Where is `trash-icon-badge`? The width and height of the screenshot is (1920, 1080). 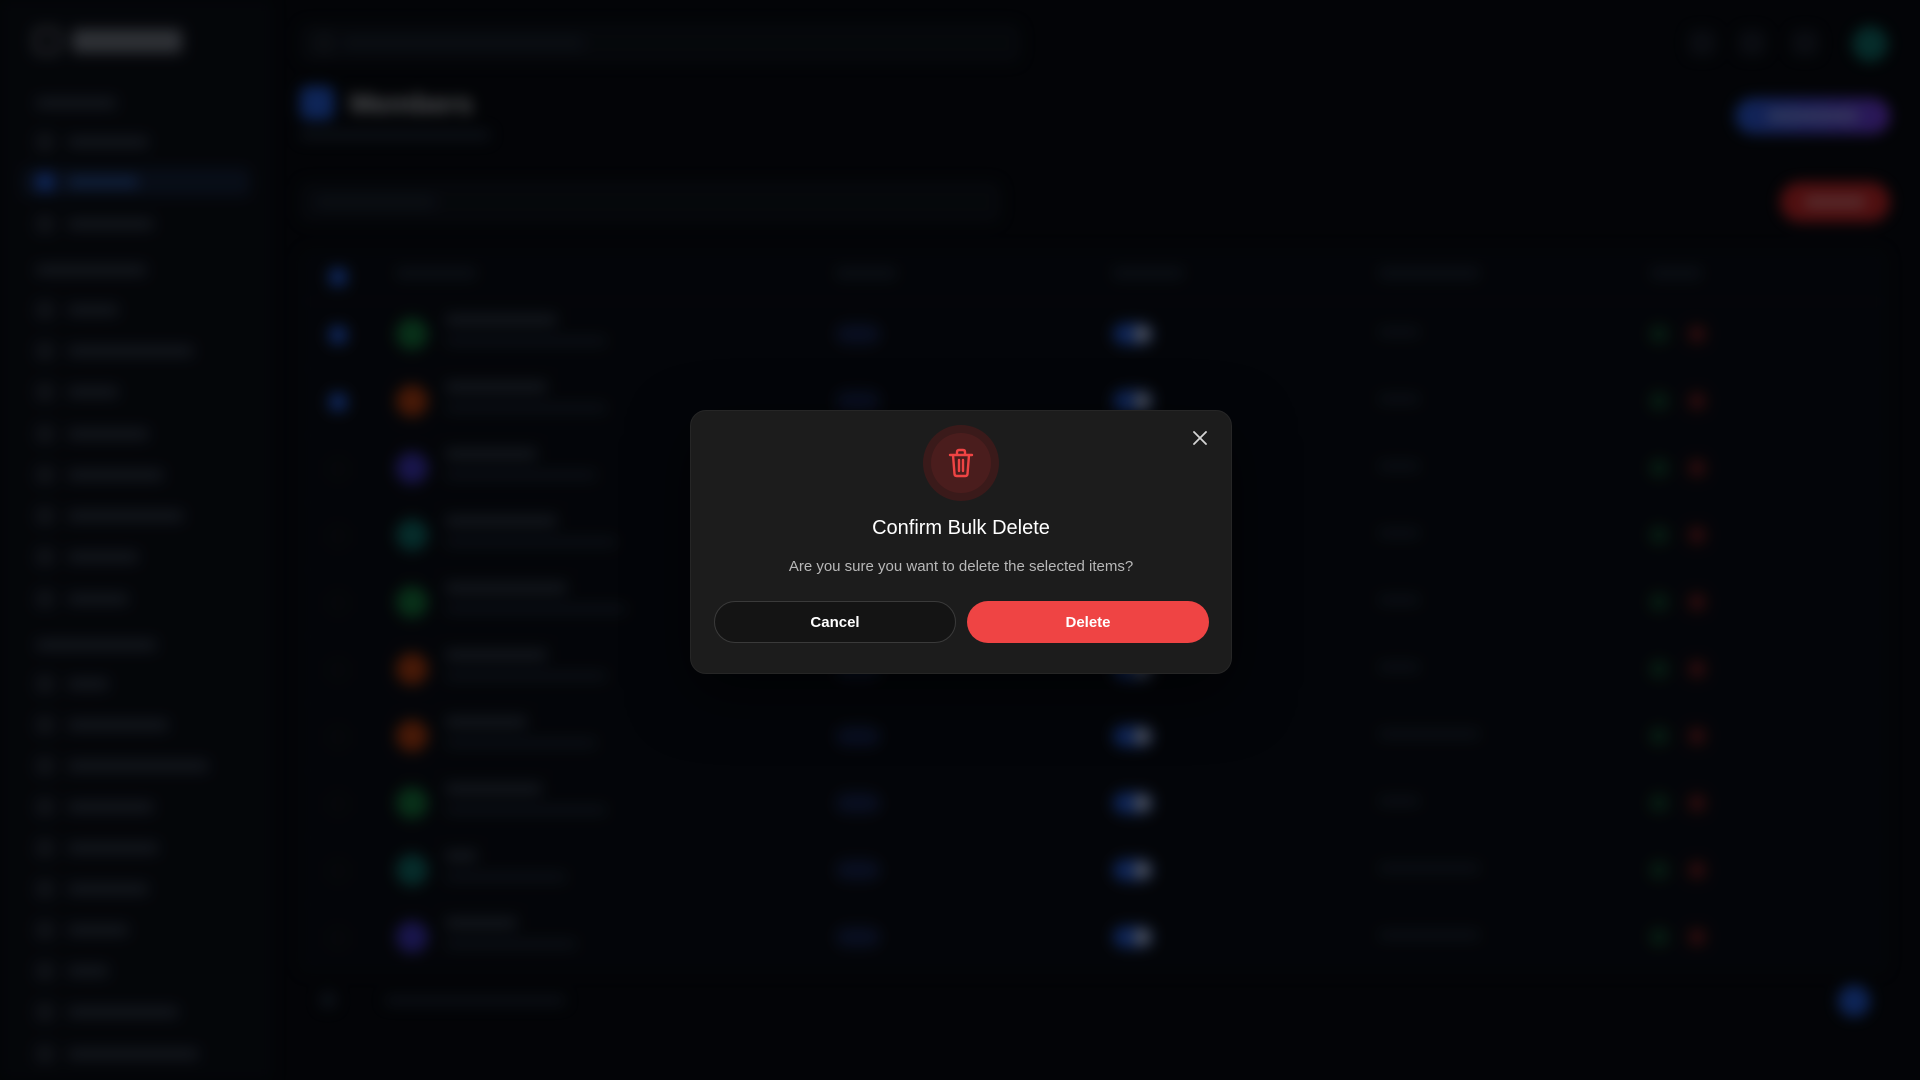 trash-icon-badge is located at coordinates (961, 463).